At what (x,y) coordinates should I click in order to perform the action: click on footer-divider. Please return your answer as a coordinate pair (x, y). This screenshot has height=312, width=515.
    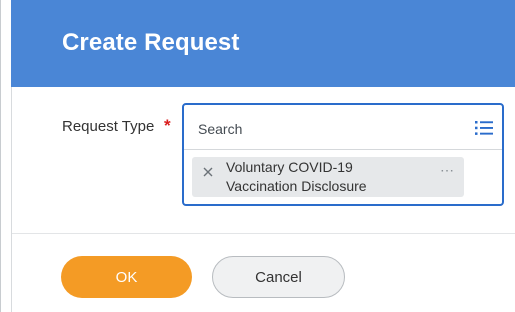
    Looking at the image, I should click on (263, 233).